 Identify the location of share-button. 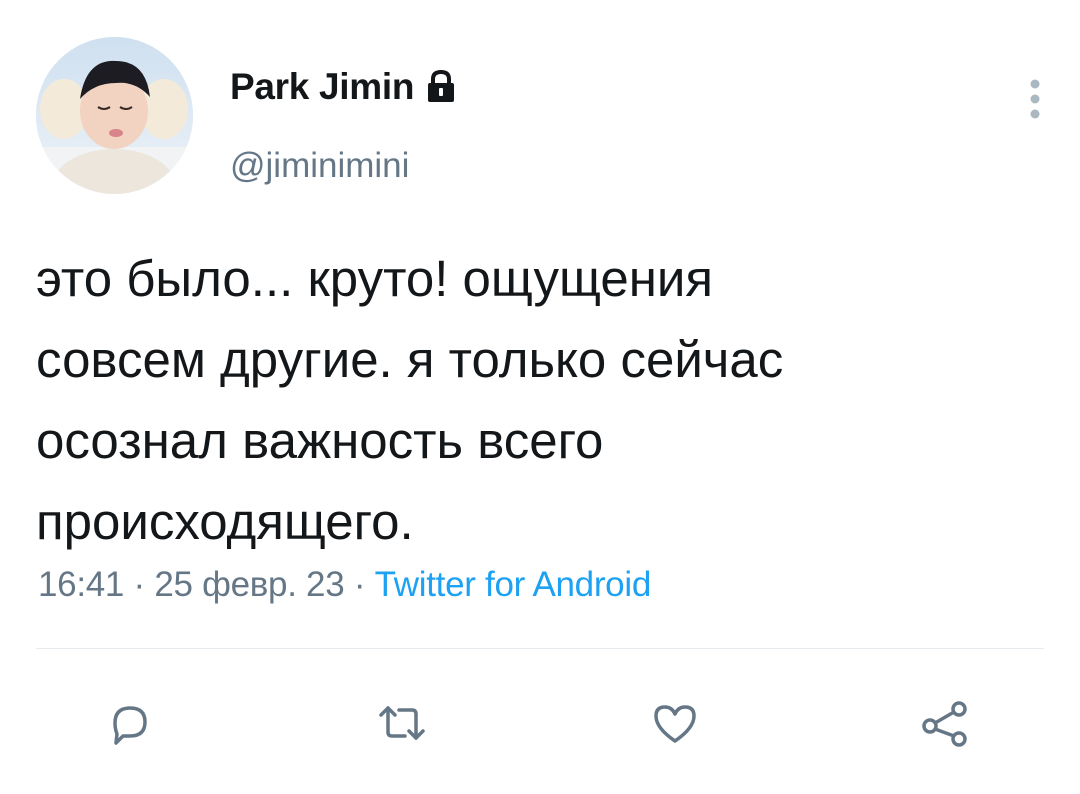
(945, 723).